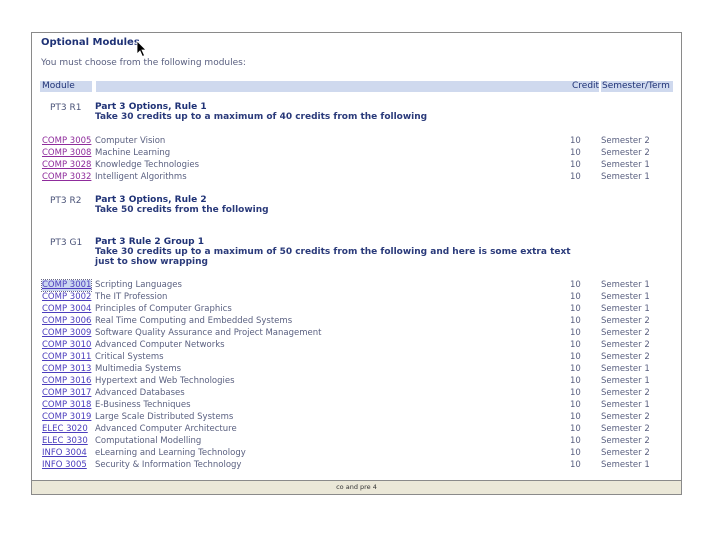 Image resolution: width=720 pixels, height=540 pixels. I want to click on module-title: Scripting Languages, so click(138, 285).